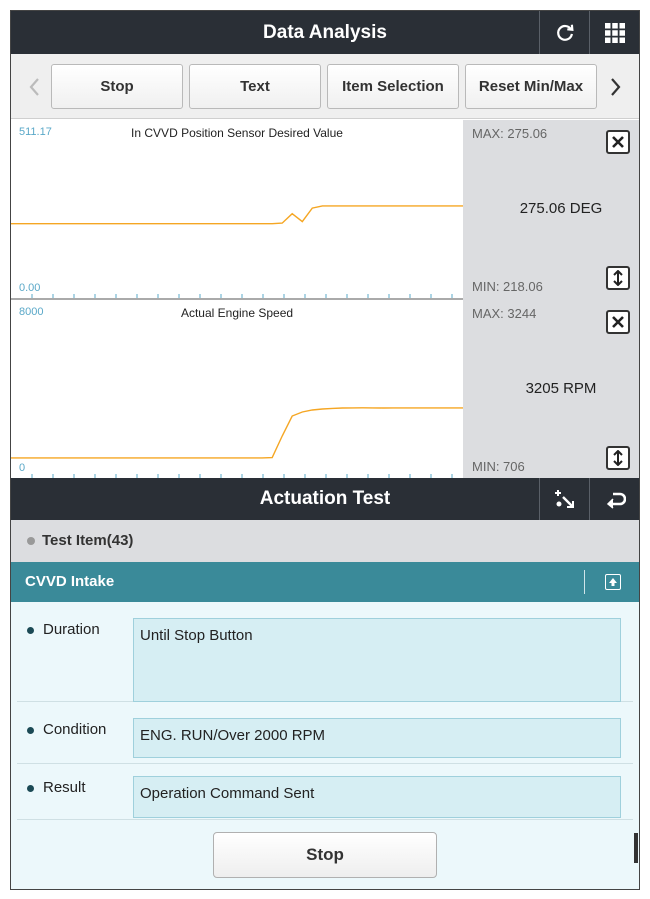  Describe the element at coordinates (561, 388) in the screenshot. I see `current-value: 3205 RPM` at that location.